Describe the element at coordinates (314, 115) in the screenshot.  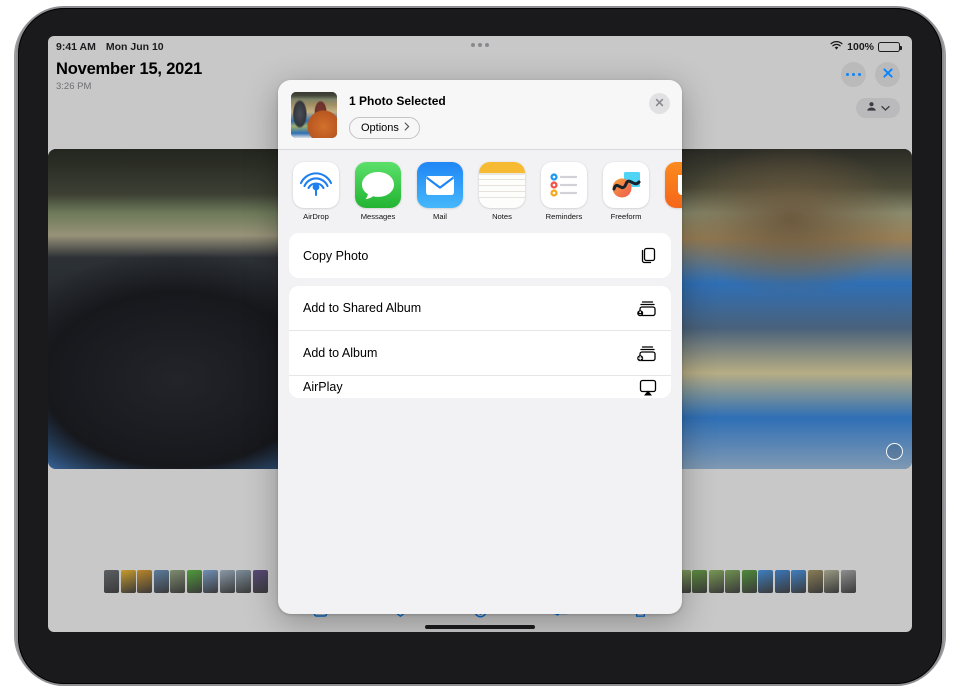
I see `selected-photo-thumbnail` at that location.